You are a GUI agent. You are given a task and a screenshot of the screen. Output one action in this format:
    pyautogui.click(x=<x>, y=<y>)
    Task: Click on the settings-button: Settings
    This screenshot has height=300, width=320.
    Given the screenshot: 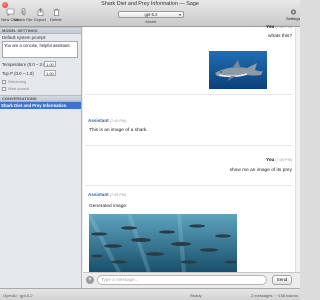 What is the action you would take?
    pyautogui.click(x=293, y=14)
    